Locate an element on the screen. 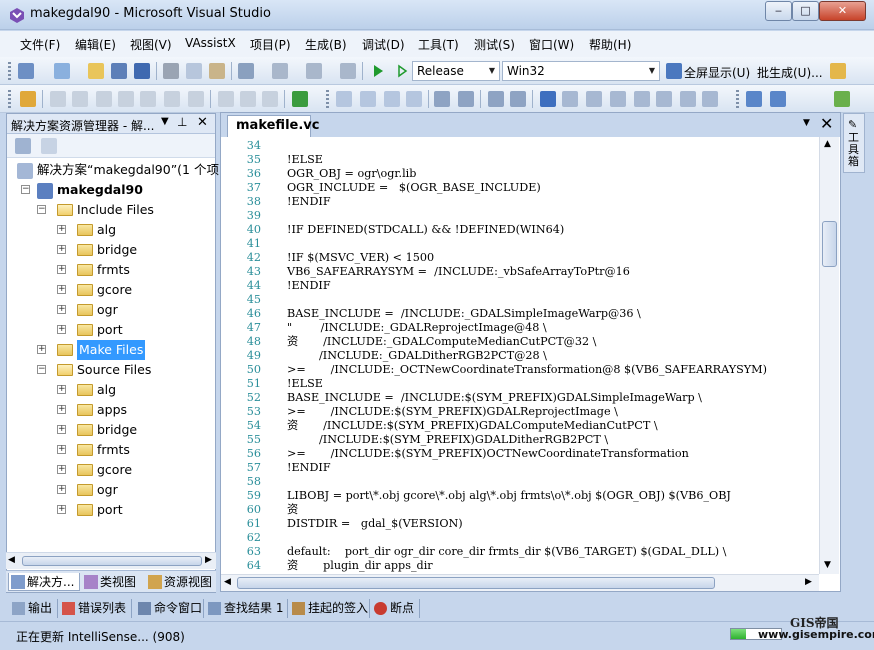 This screenshot has height=650, width=874. show-all-files-icon is located at coordinates (49, 146).